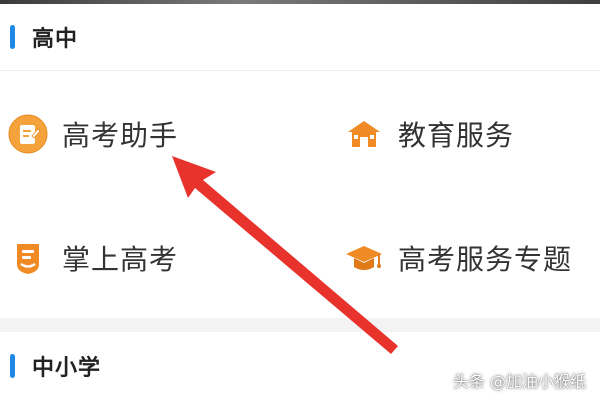 Image resolution: width=600 pixels, height=400 pixels. What do you see at coordinates (28, 258) in the screenshot?
I see `mobile-exam-icon` at bounding box center [28, 258].